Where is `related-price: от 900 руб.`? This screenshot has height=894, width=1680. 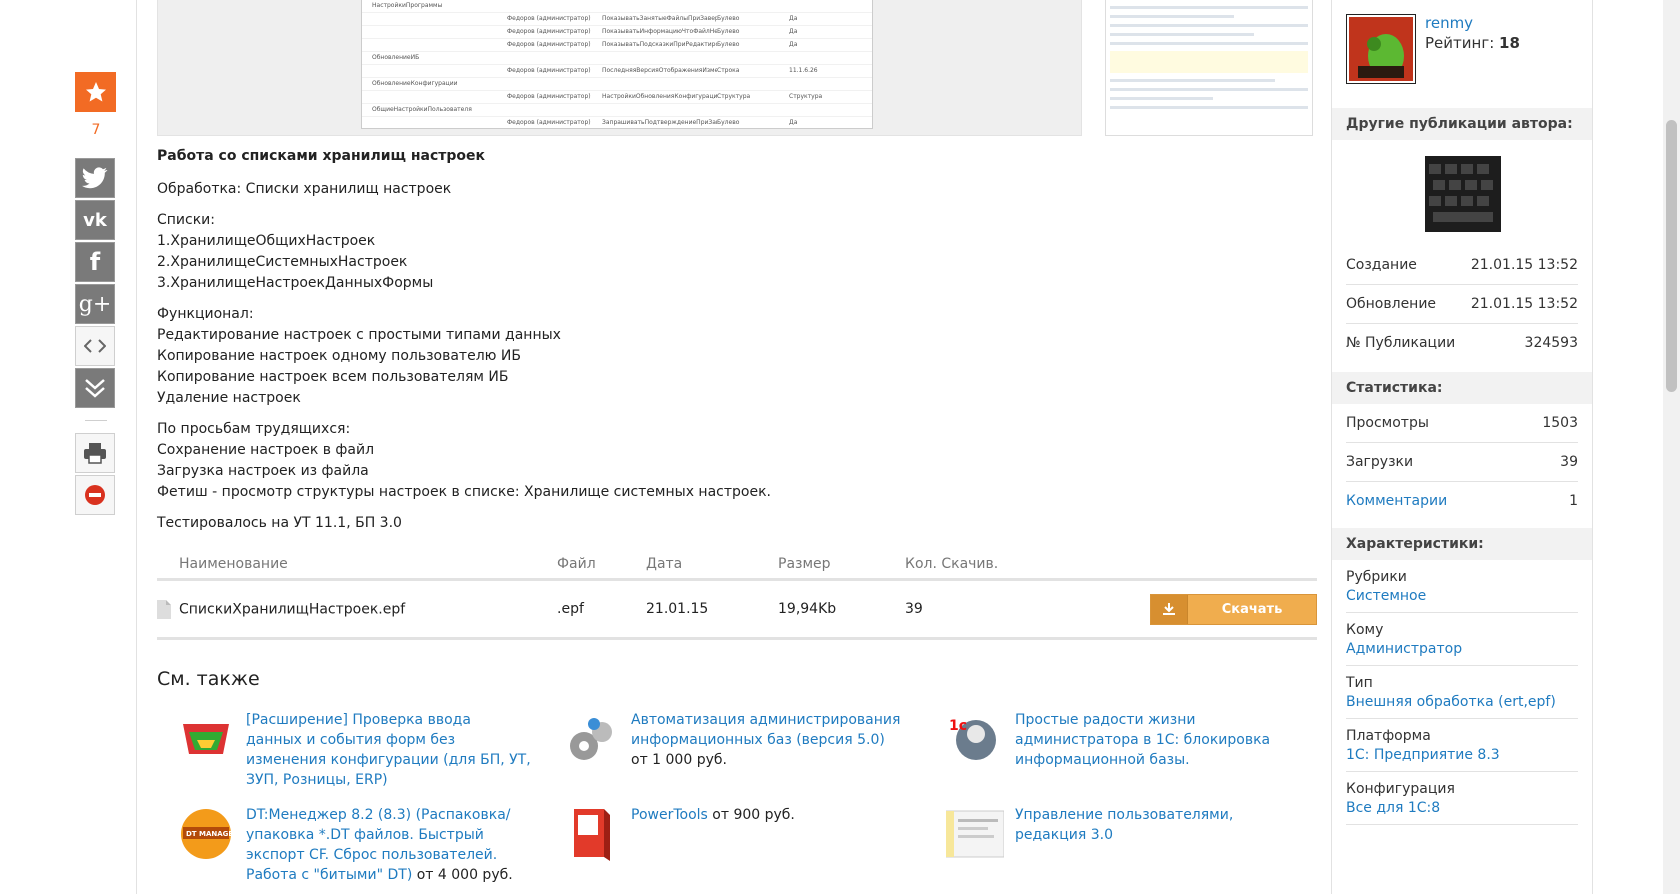 related-price: от 900 руб. is located at coordinates (753, 815).